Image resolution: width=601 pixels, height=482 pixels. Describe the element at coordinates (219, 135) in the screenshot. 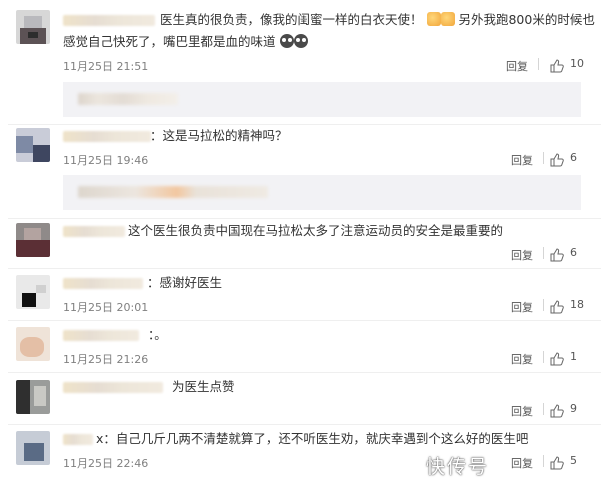

I see `comment-text: ：这是马拉松的精神吗？` at that location.